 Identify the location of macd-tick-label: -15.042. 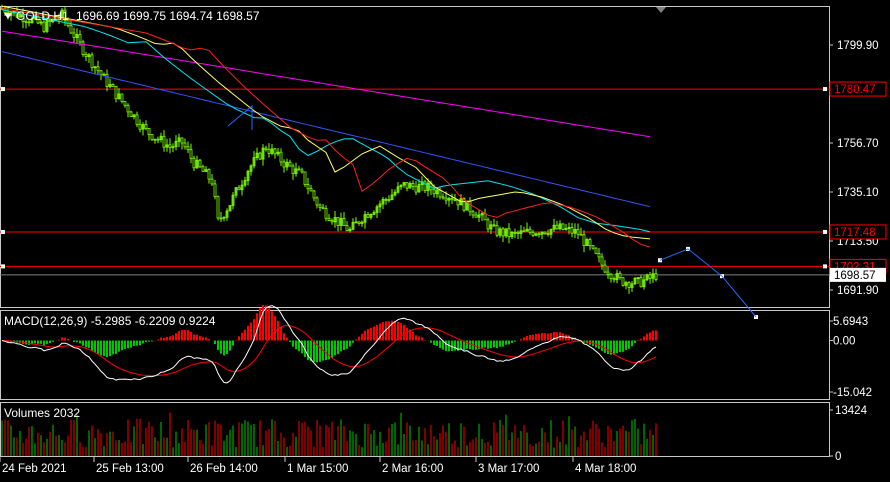
(852, 393).